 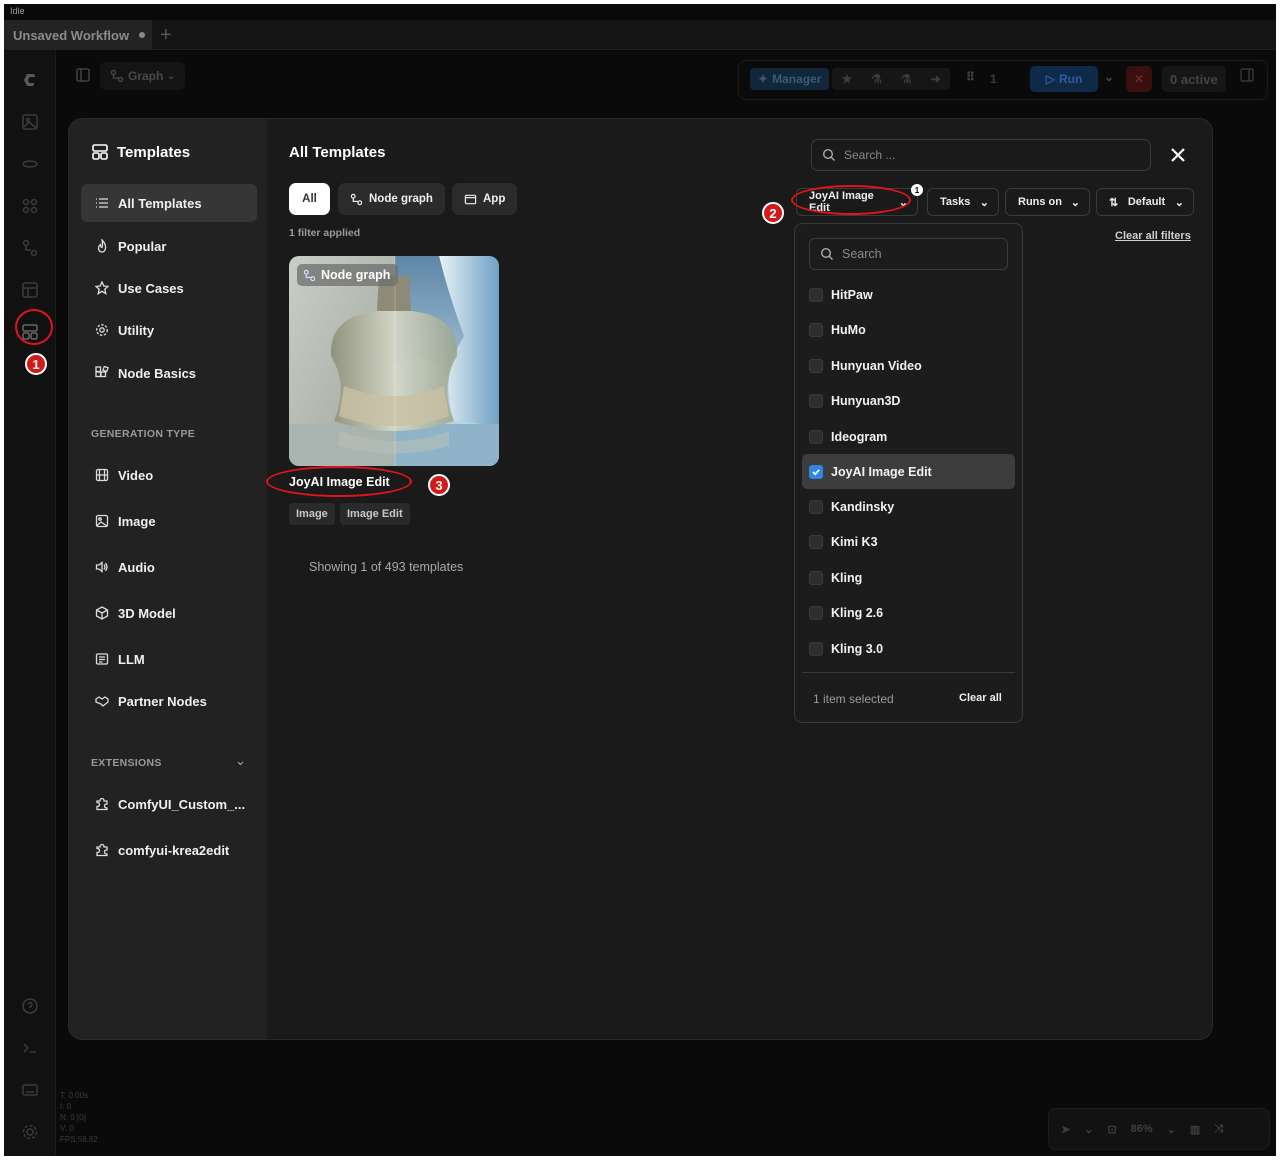 I want to click on workflow-tab-label: Unsaved Workflow, so click(x=71, y=35).